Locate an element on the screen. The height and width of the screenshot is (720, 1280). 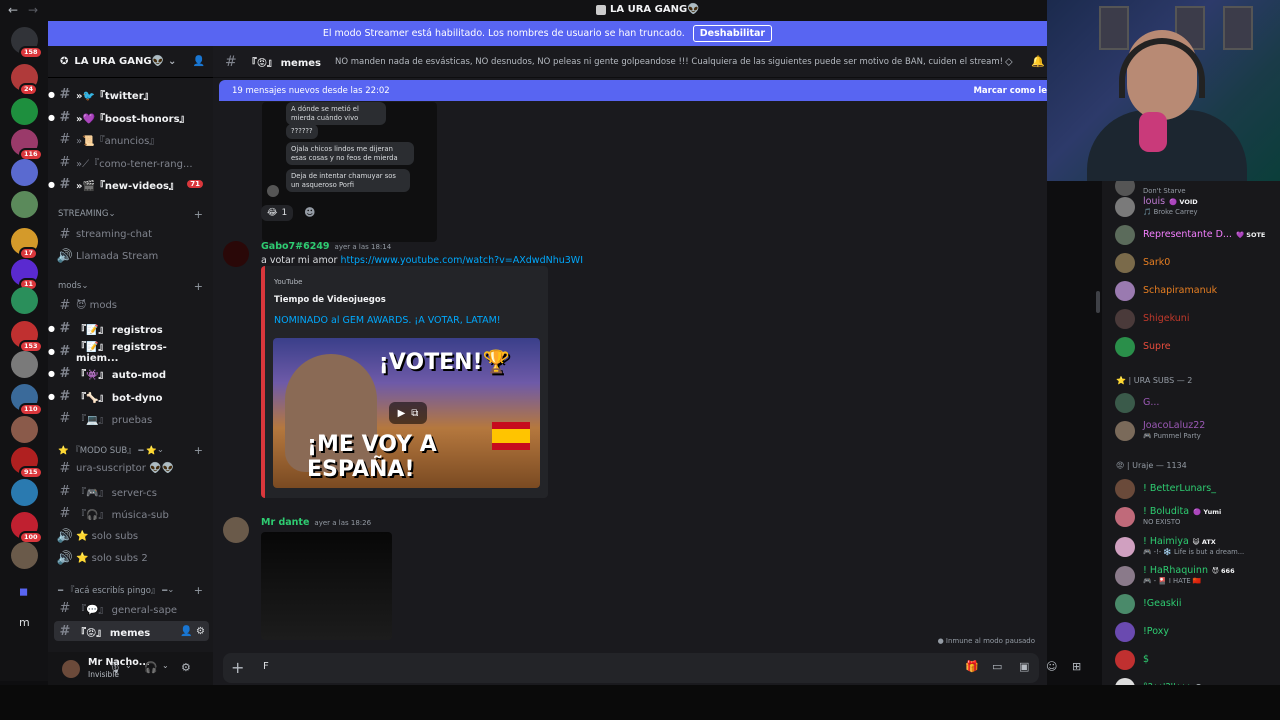
channel-item: # »📜『anuncios』 is located at coordinates (131, 139).